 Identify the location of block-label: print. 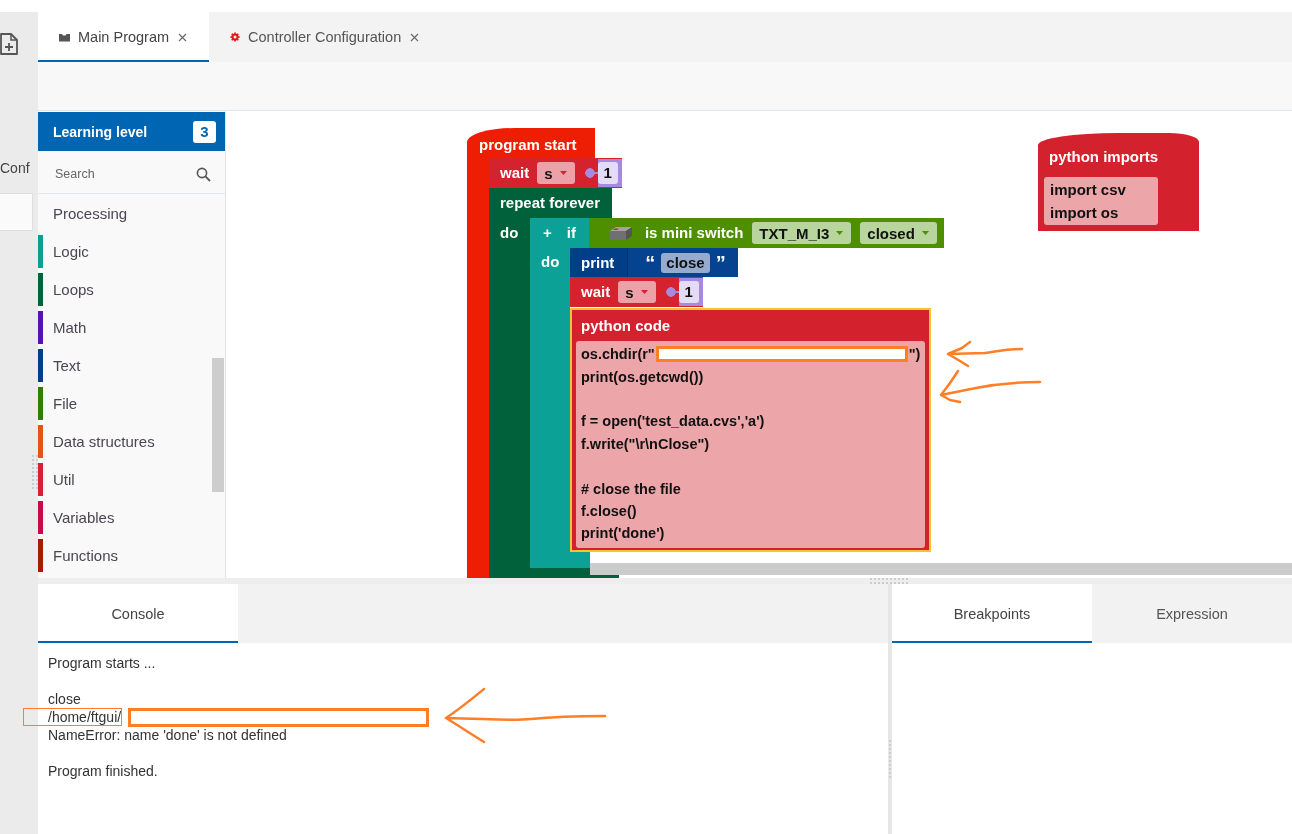
(598, 262).